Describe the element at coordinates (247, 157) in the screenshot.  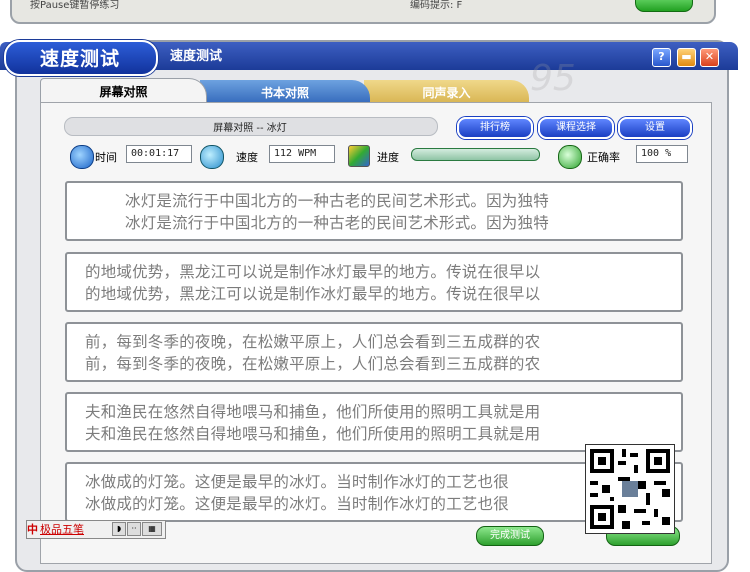
I see `speed-label: 速度` at that location.